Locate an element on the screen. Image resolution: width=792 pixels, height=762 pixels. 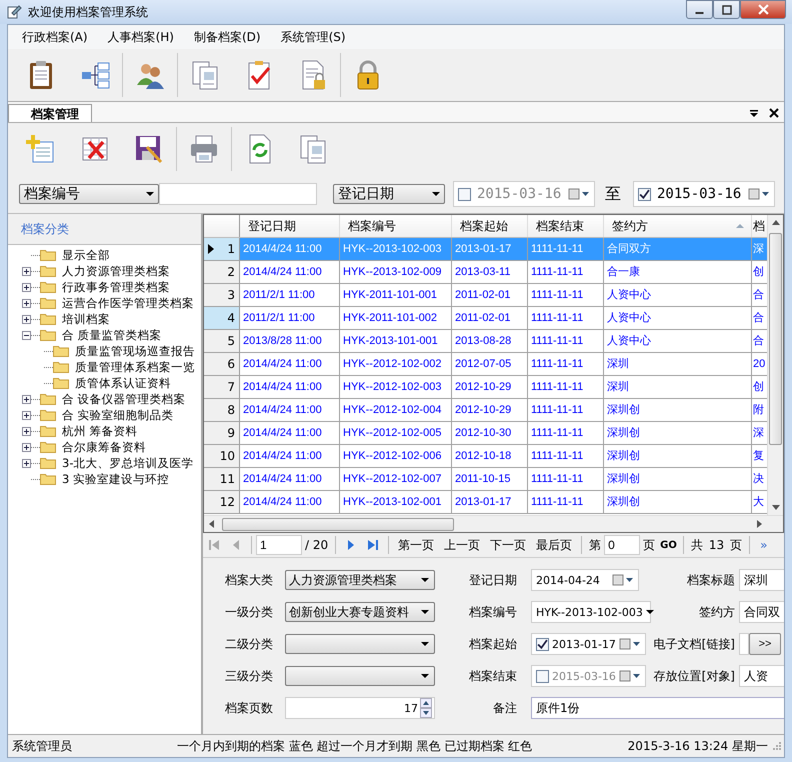
overflow-button: » is located at coordinates (764, 545).